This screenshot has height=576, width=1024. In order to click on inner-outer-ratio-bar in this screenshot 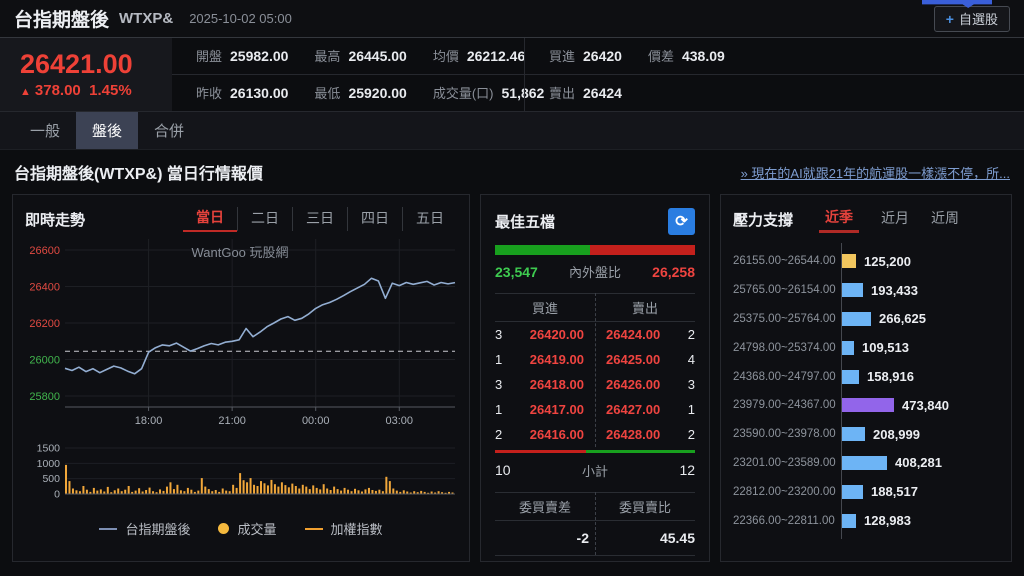, I will do `click(595, 250)`.